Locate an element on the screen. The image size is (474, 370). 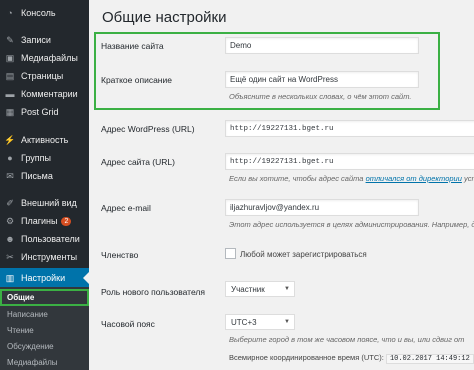
timezone-label: Часовой пояс is located at coordinates (128, 324).